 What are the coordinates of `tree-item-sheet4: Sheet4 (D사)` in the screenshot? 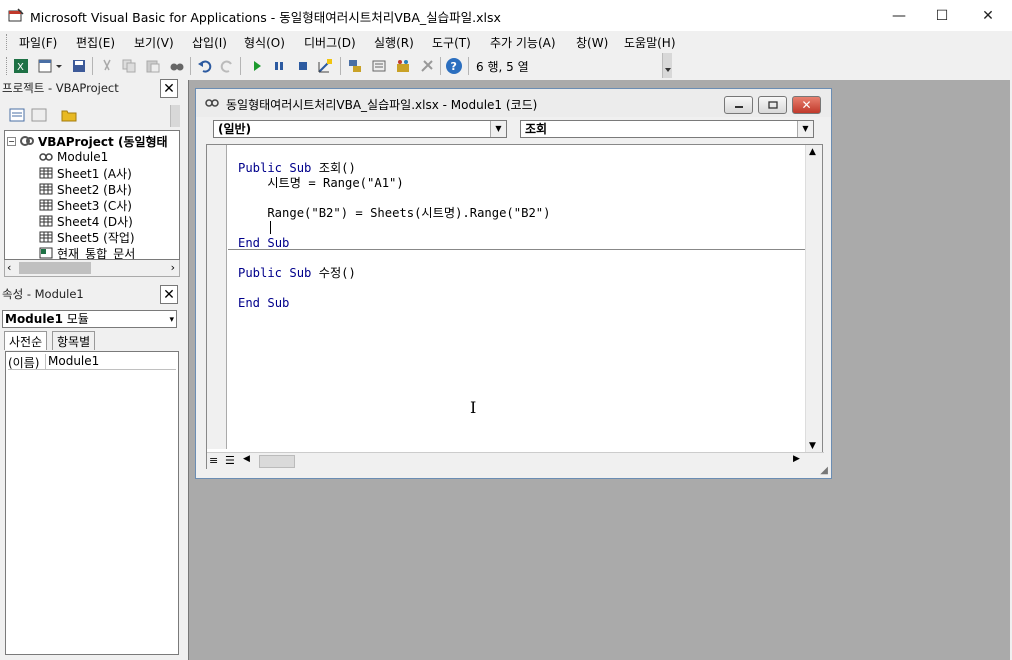 It's located at (86, 221).